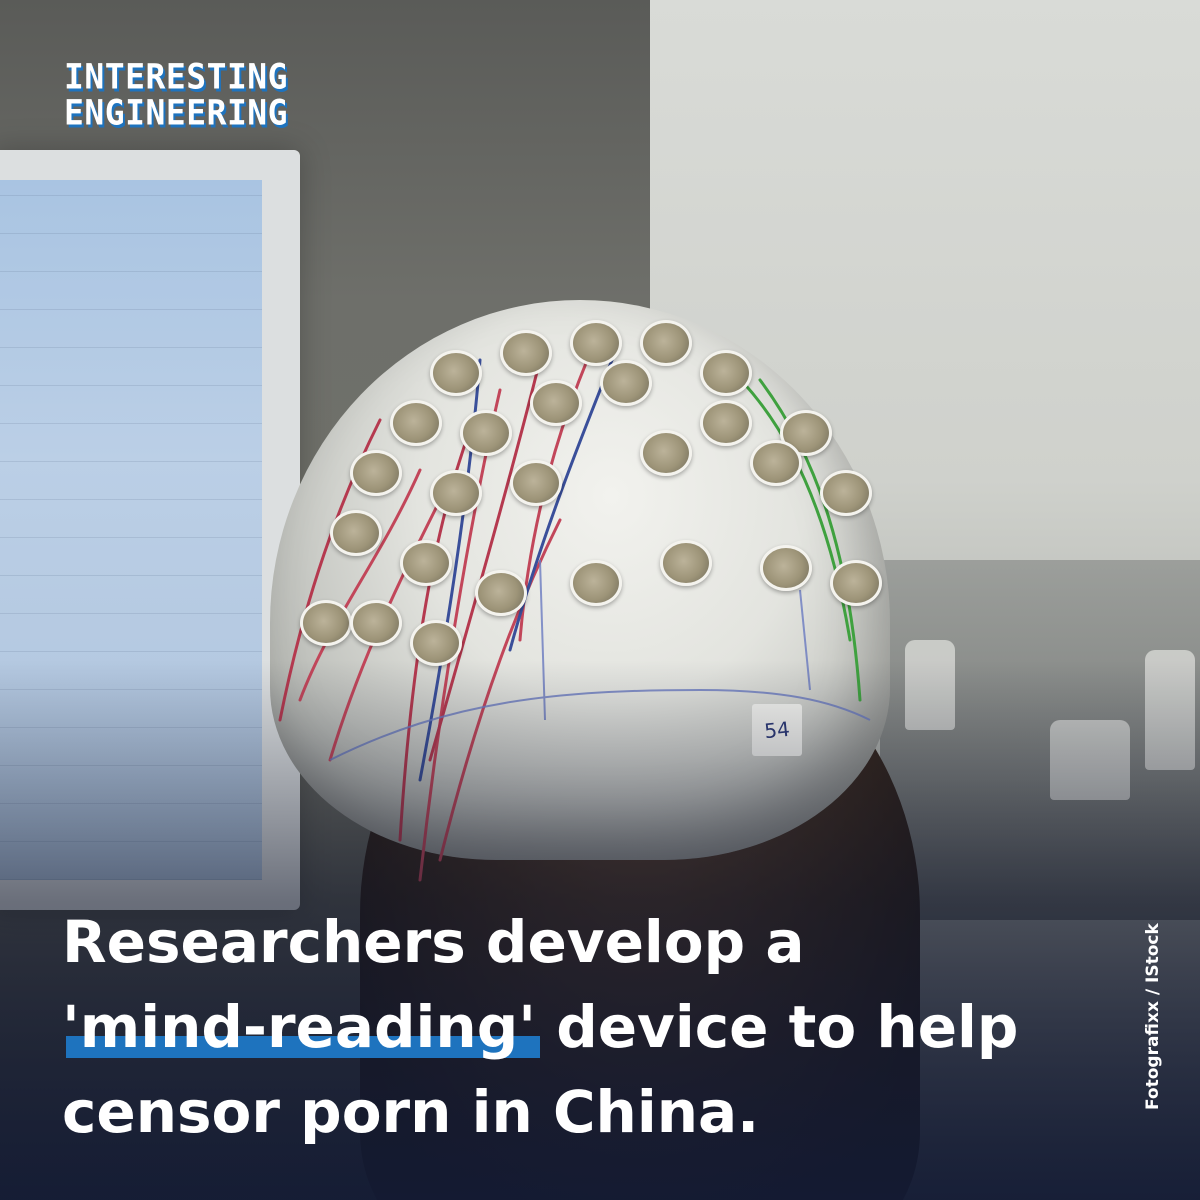 The image size is (1200, 1200). I want to click on logo-line-1: INTERESTING, so click(176, 76).